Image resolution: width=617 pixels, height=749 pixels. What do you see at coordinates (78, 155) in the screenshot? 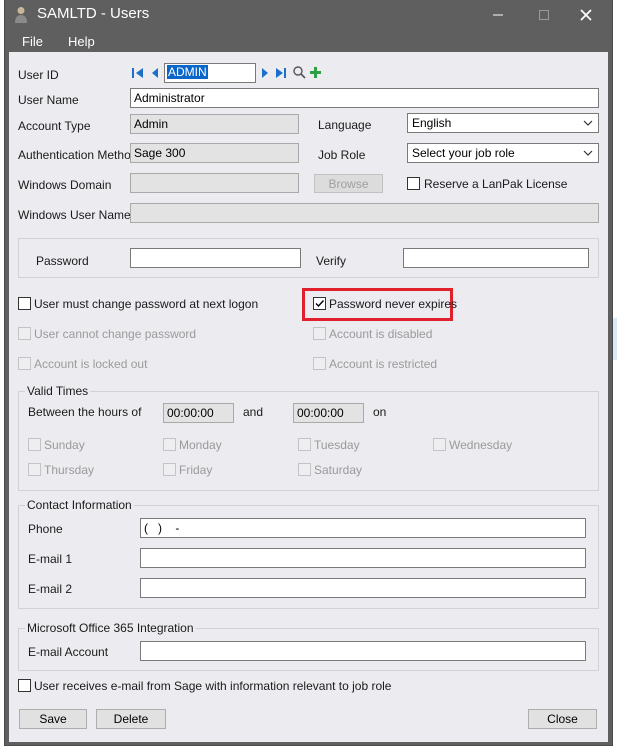
I see `auth-method-label: Authentication Method` at bounding box center [78, 155].